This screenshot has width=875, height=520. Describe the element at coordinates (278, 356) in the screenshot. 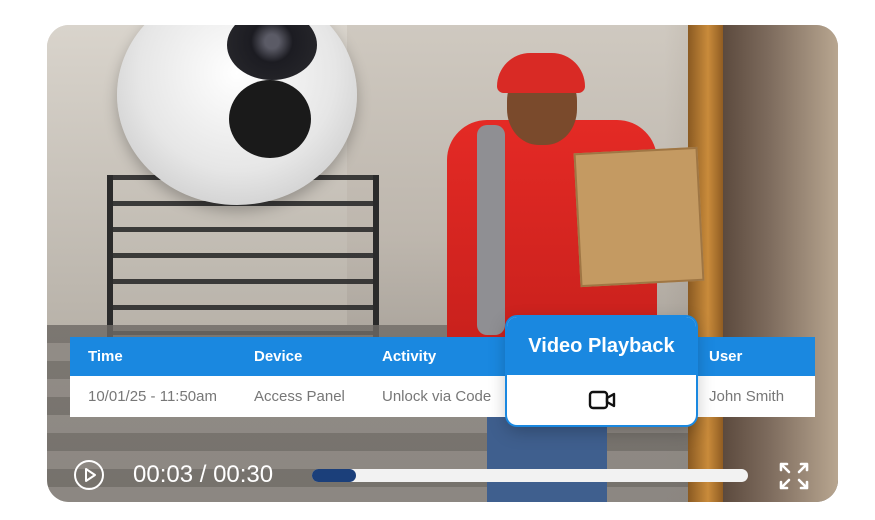

I see `column-header-device: Device` at that location.